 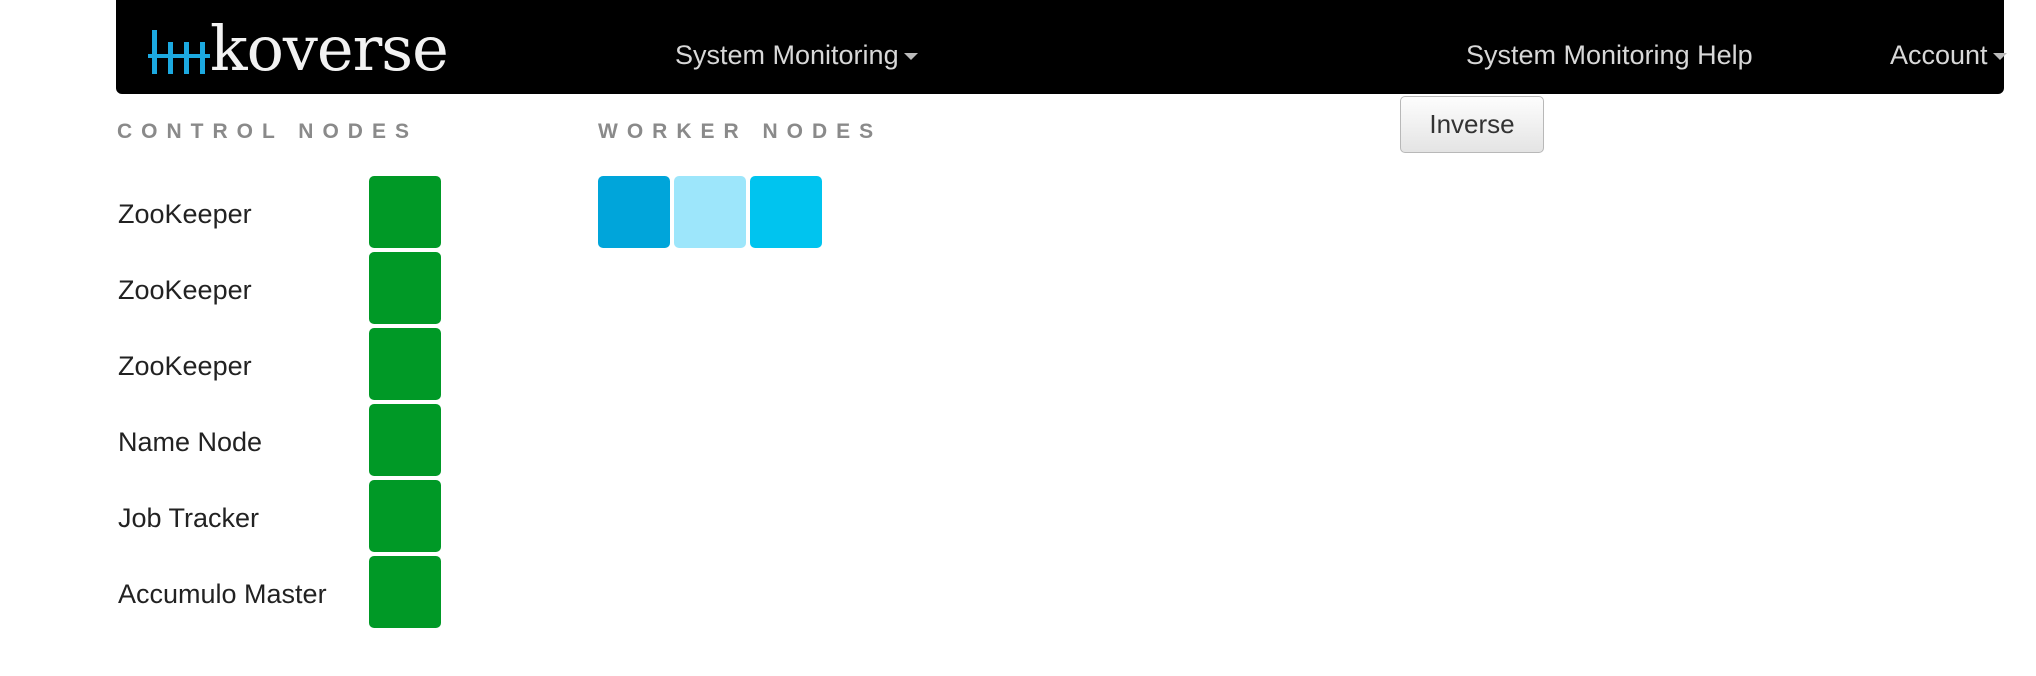 I want to click on control-node-label: Name Node, so click(x=190, y=441).